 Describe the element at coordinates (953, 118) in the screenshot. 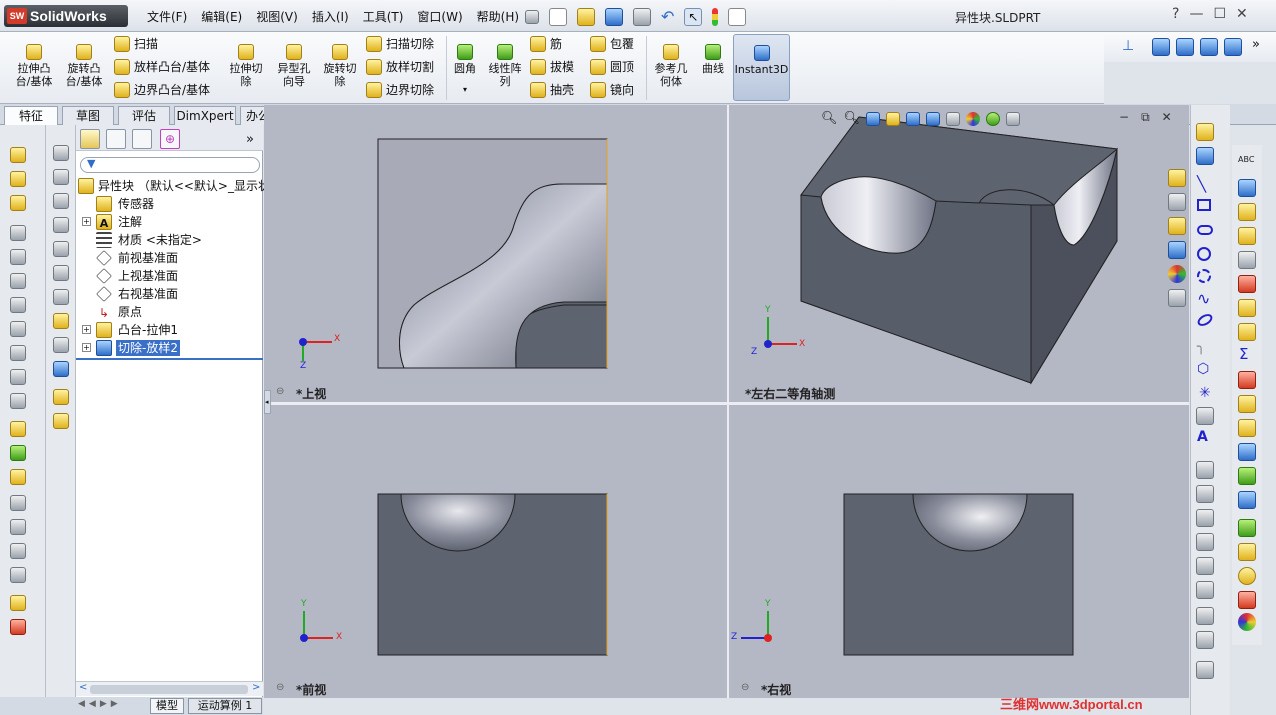

I see `hide-show-items-icon` at that location.